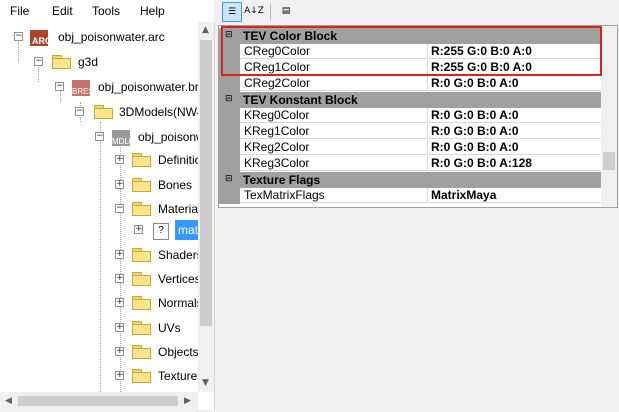 Image resolution: width=619 pixels, height=412 pixels. I want to click on property-row: TexMatrixFlags MatrixMaya, so click(410, 196).